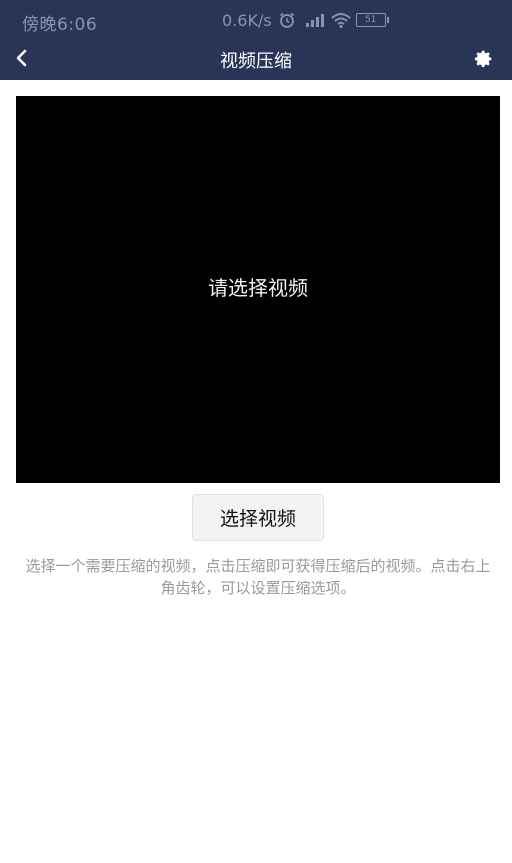  What do you see at coordinates (314, 20) in the screenshot?
I see `signal-icon` at bounding box center [314, 20].